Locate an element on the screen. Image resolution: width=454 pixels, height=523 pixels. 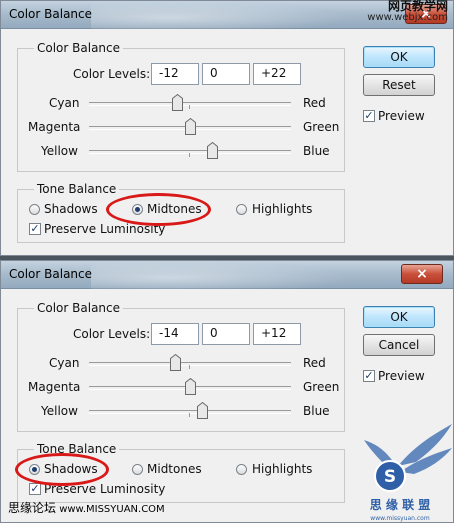
midtones-radio is located at coordinates (137, 469).